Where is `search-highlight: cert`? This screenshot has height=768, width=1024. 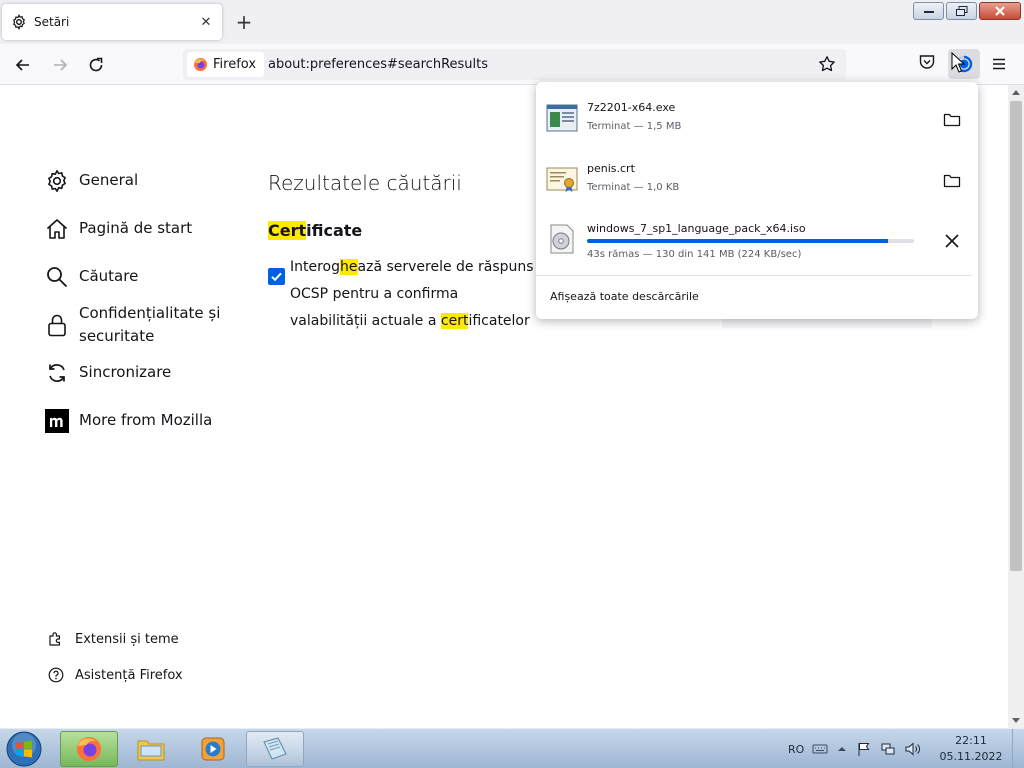 search-highlight: cert is located at coordinates (454, 321).